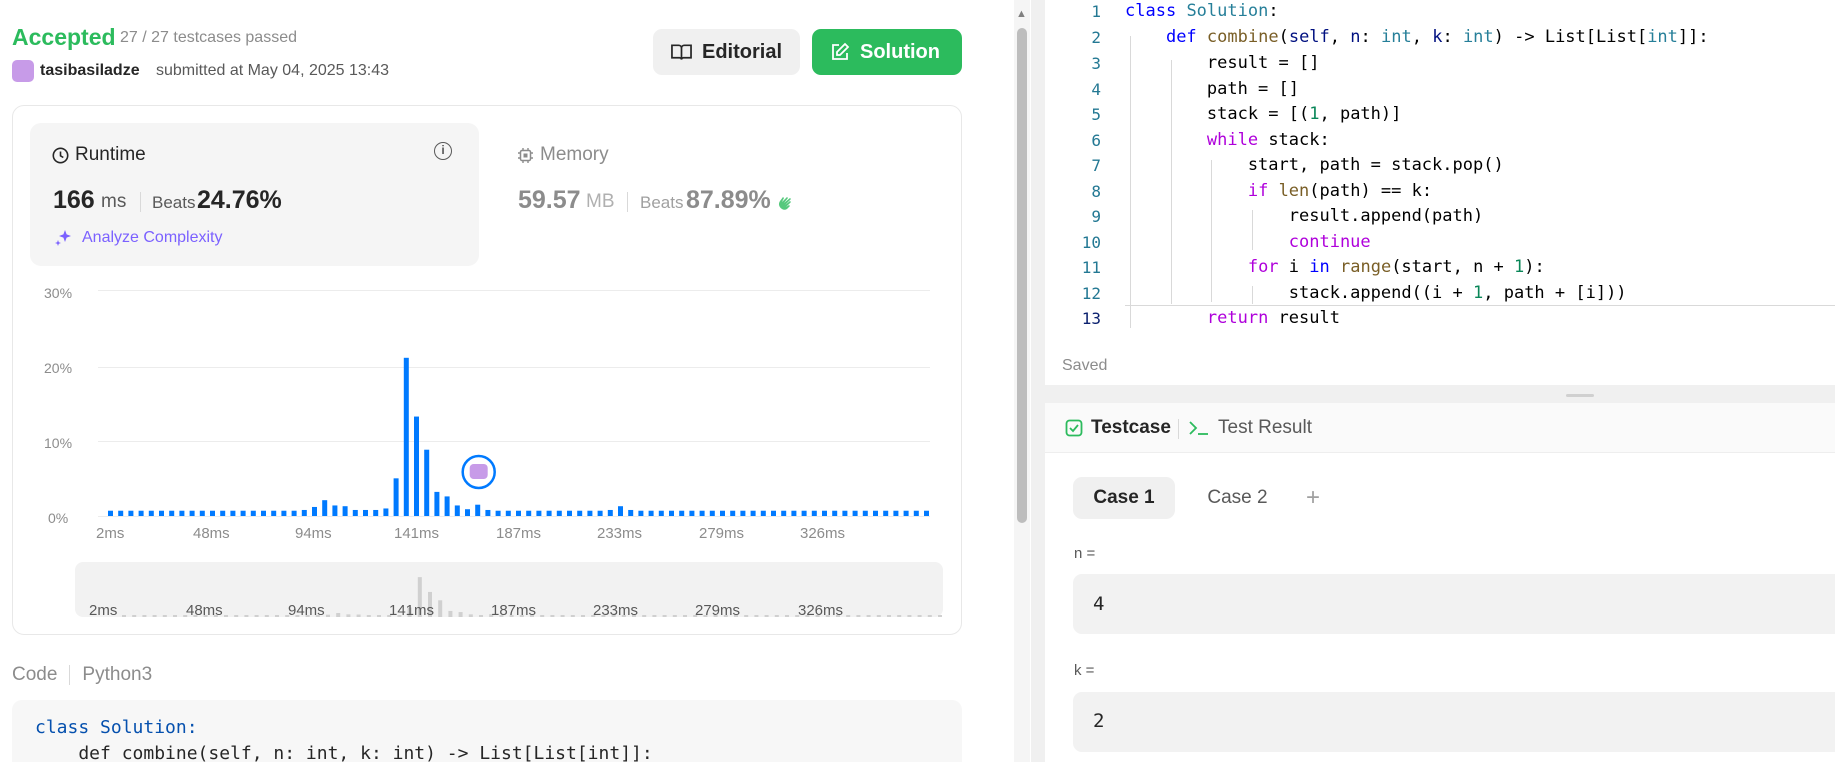  I want to click on editor-line: for i in range(start, n + 1):, so click(1396, 267).